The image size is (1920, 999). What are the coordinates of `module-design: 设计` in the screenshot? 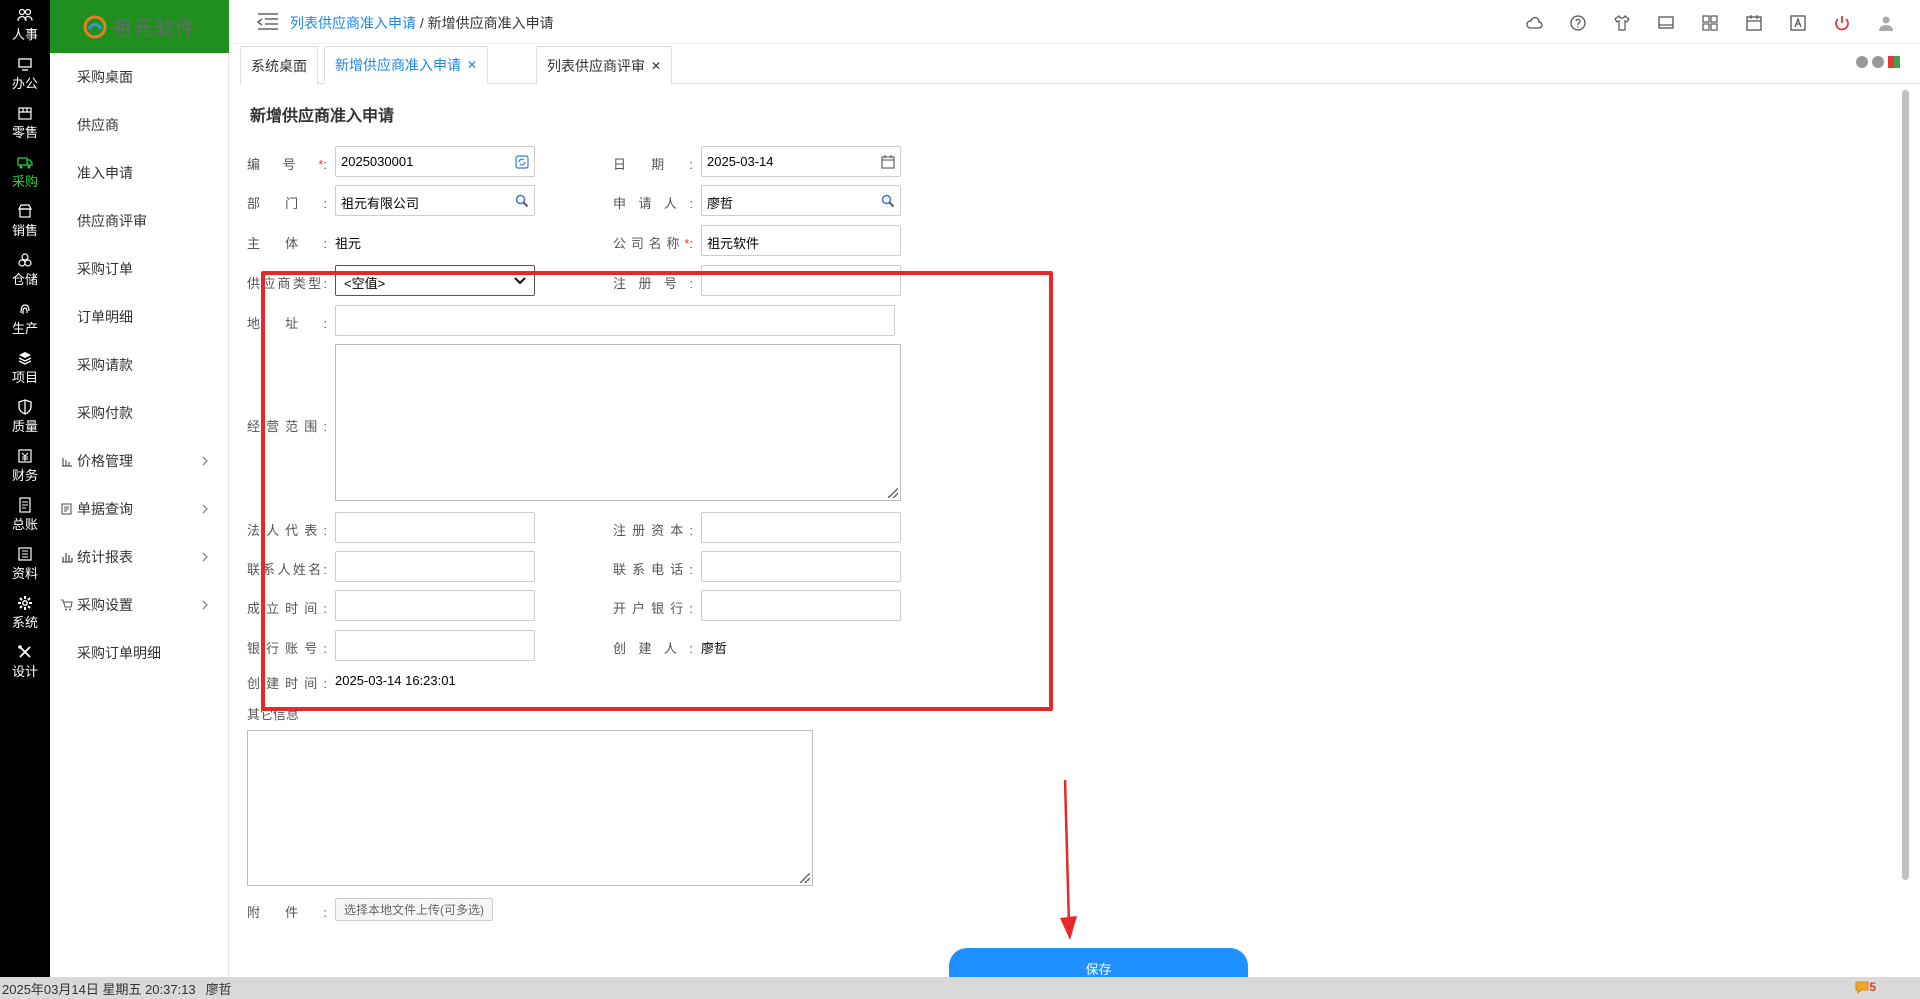 It's located at (25, 661).